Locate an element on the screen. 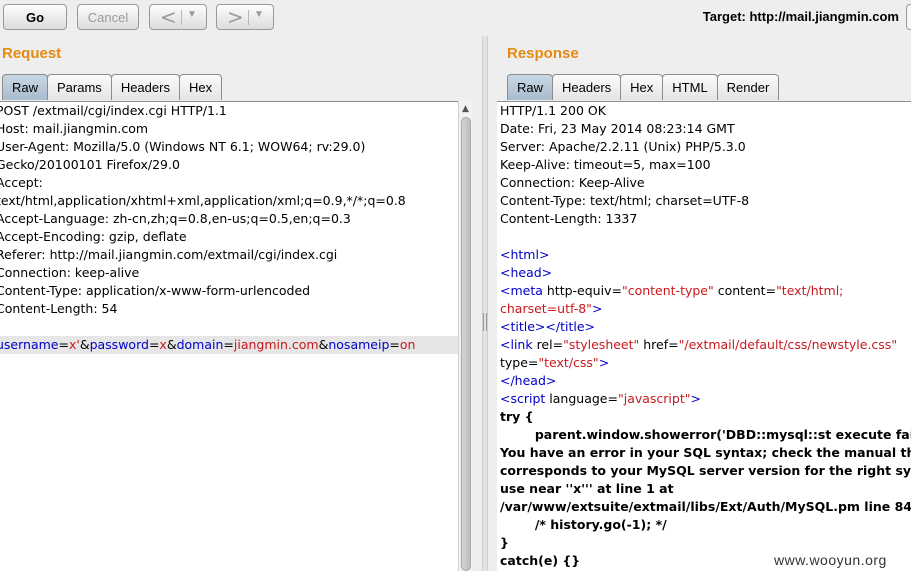 This screenshot has width=911, height=571. response-tab-render: Render is located at coordinates (748, 87).